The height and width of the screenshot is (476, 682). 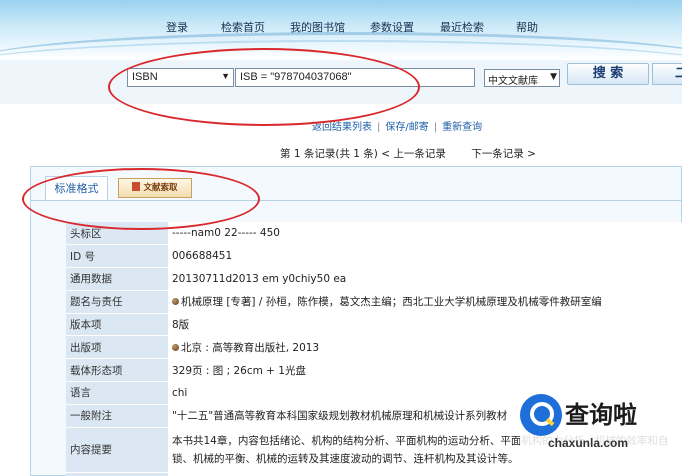 What do you see at coordinates (425, 234) in the screenshot?
I see `field-value: -----nam0 22----- 450` at bounding box center [425, 234].